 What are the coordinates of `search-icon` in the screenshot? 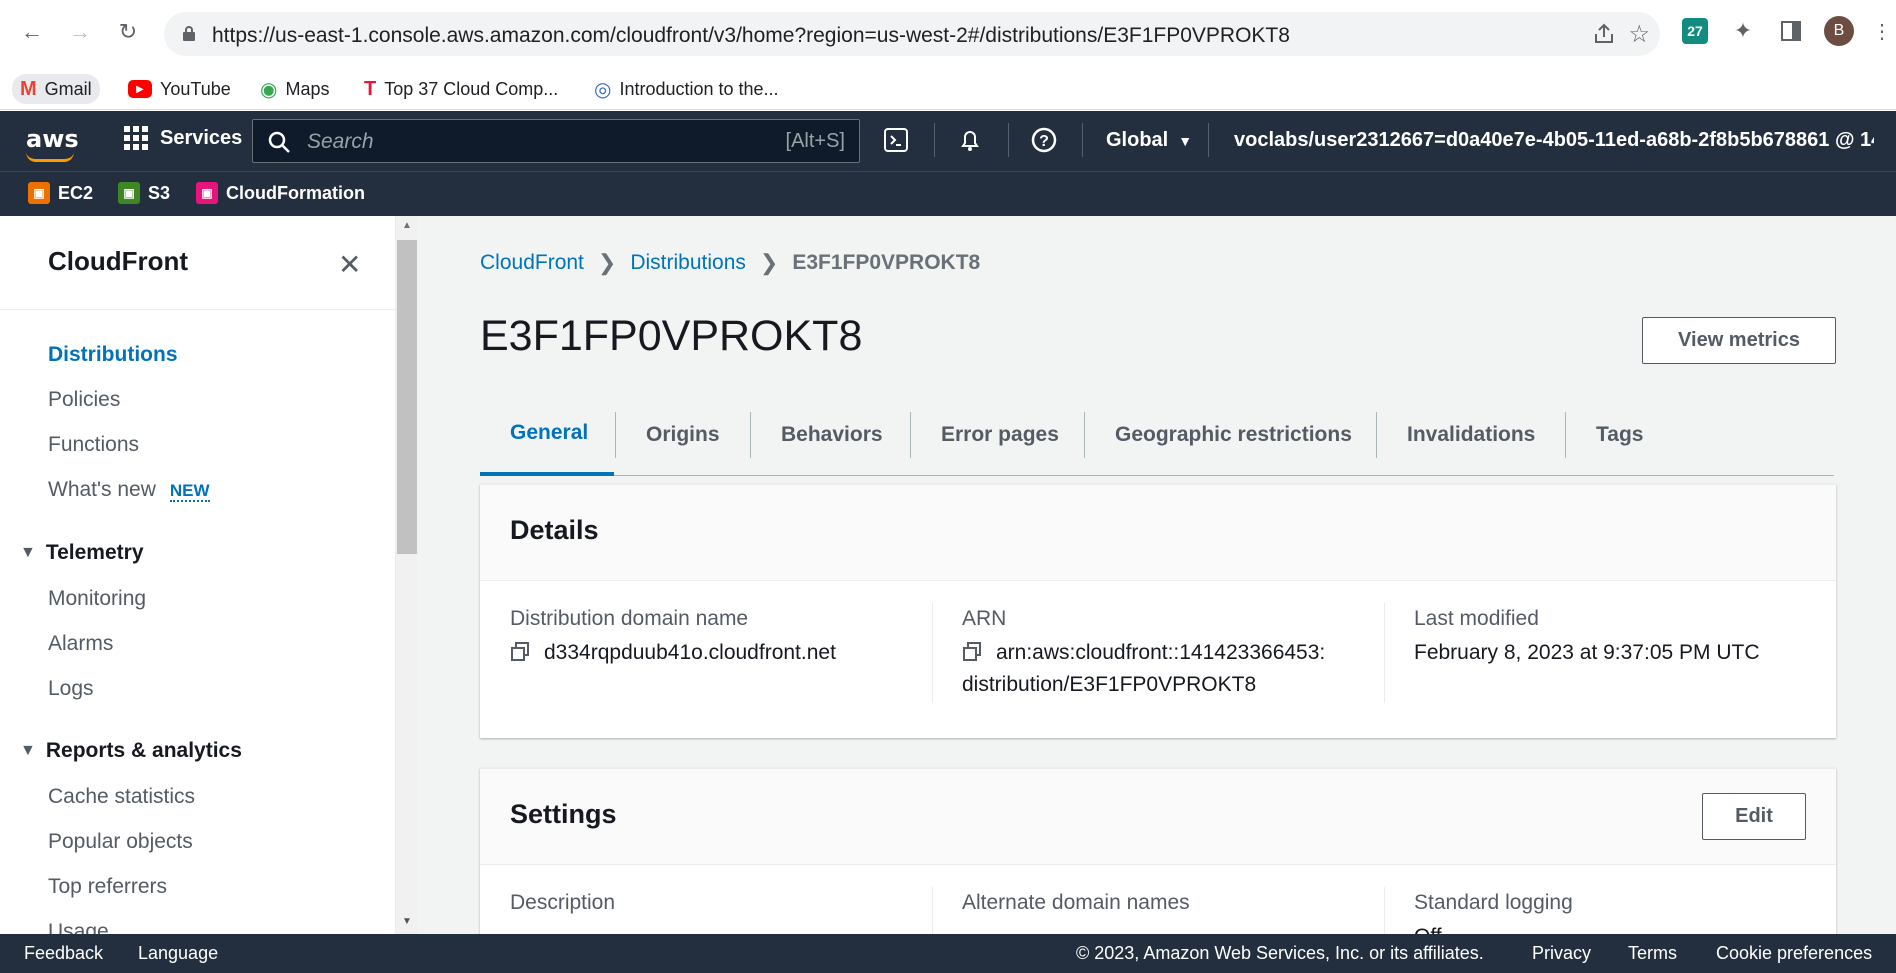 It's located at (279, 142).